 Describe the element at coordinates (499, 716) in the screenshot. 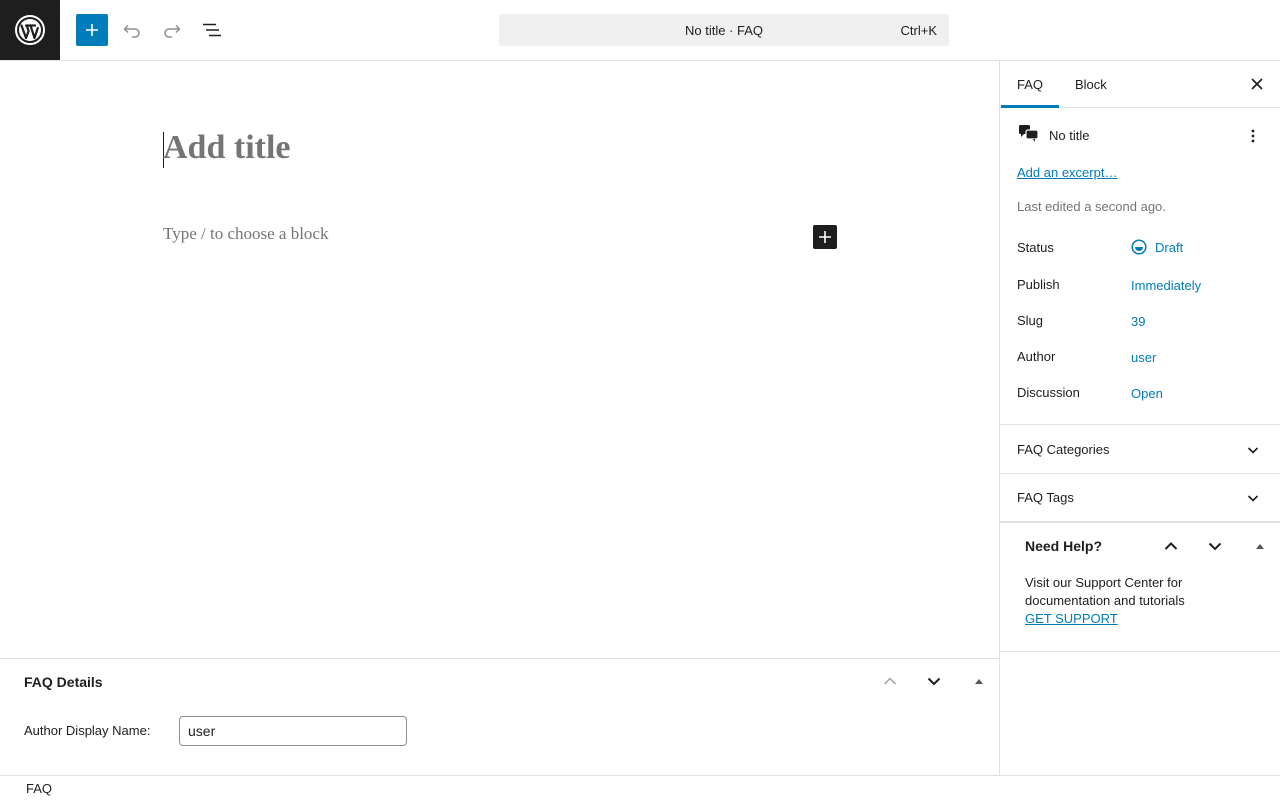

I see `faq-details-metabox: FAQ Details Author Display Name:` at that location.